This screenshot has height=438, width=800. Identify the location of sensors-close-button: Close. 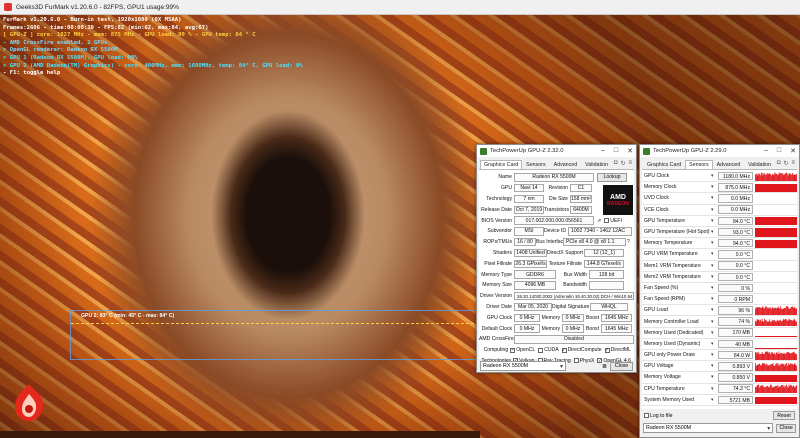
(786, 428).